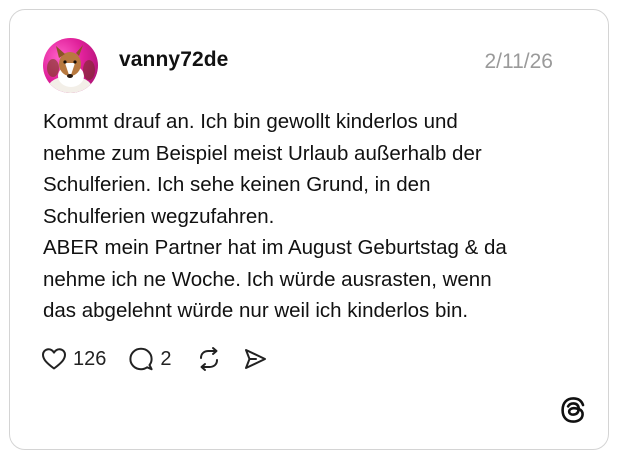 This screenshot has height=461, width=620. I want to click on repost-button, so click(209, 359).